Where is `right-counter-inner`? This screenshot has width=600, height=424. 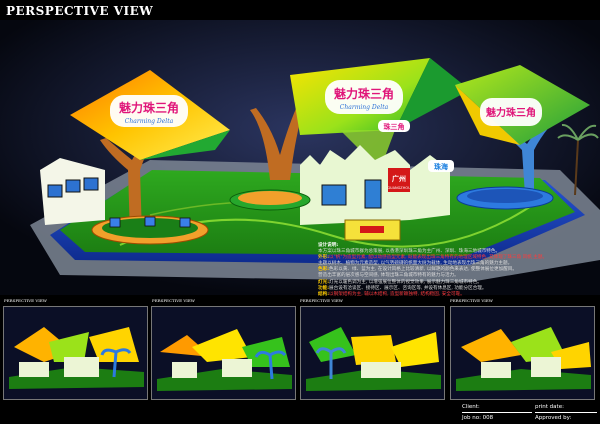 right-counter-inner is located at coordinates (505, 196).